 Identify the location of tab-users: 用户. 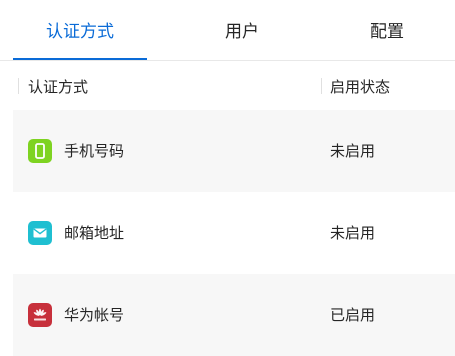
(242, 30).